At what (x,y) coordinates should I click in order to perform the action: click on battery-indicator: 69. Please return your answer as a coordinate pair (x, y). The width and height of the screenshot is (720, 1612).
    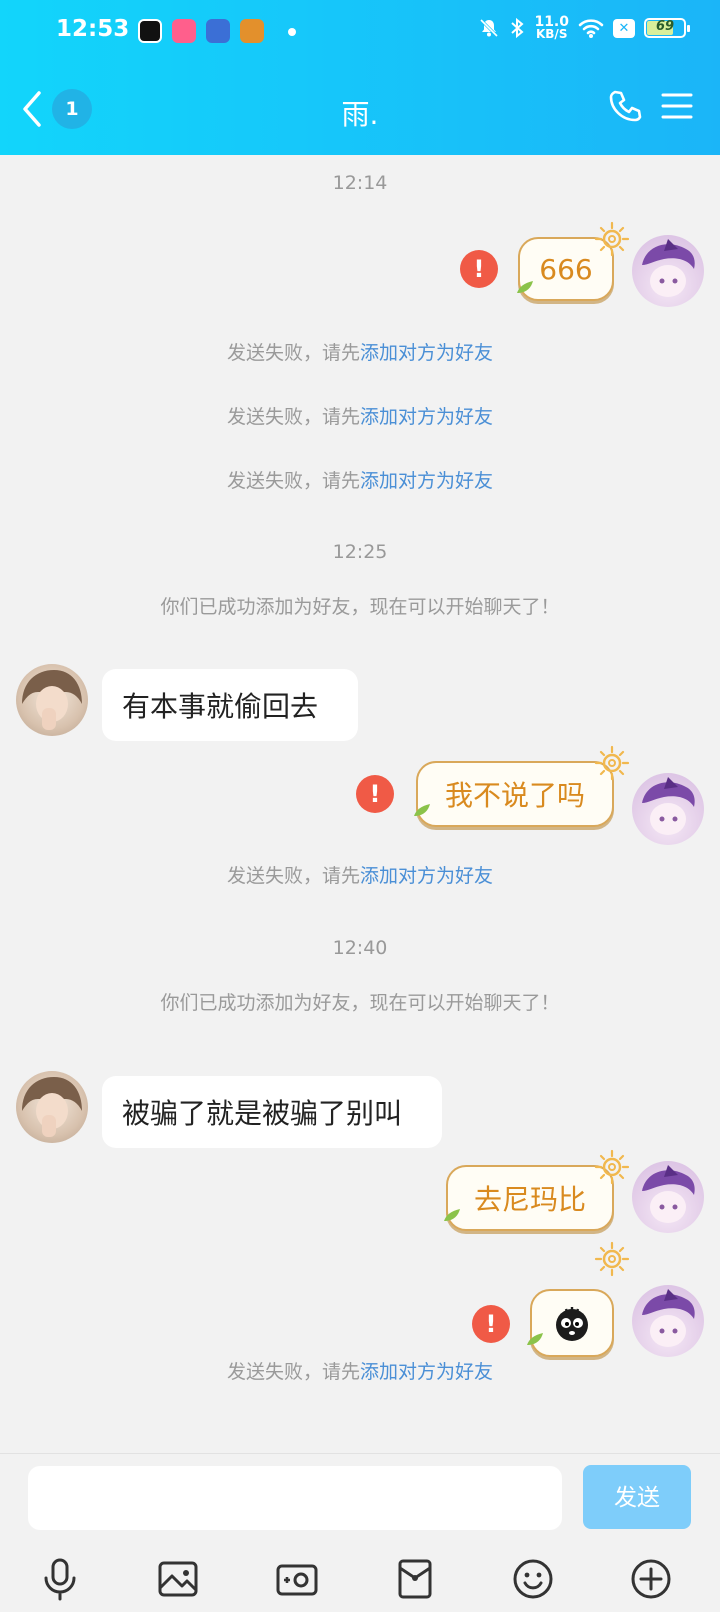
    Looking at the image, I should click on (667, 28).